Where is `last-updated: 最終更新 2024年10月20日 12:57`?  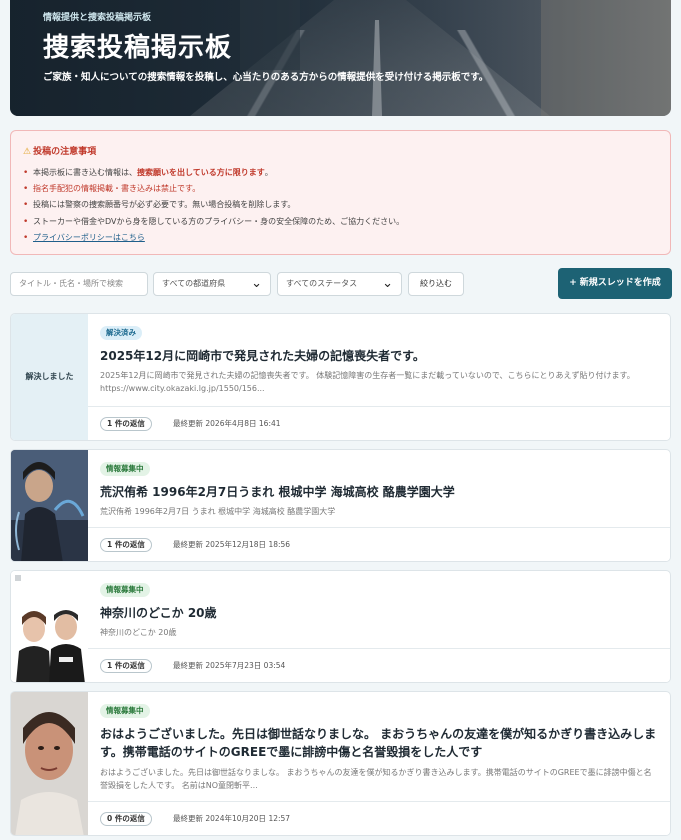 last-updated: 最終更新 2024年10月20日 12:57 is located at coordinates (232, 818).